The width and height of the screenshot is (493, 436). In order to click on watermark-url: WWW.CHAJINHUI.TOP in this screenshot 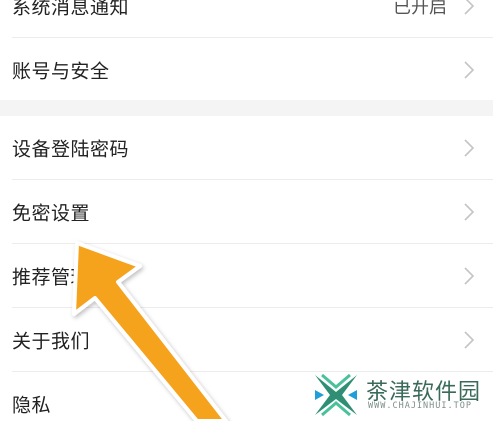, I will do `click(420, 406)`.